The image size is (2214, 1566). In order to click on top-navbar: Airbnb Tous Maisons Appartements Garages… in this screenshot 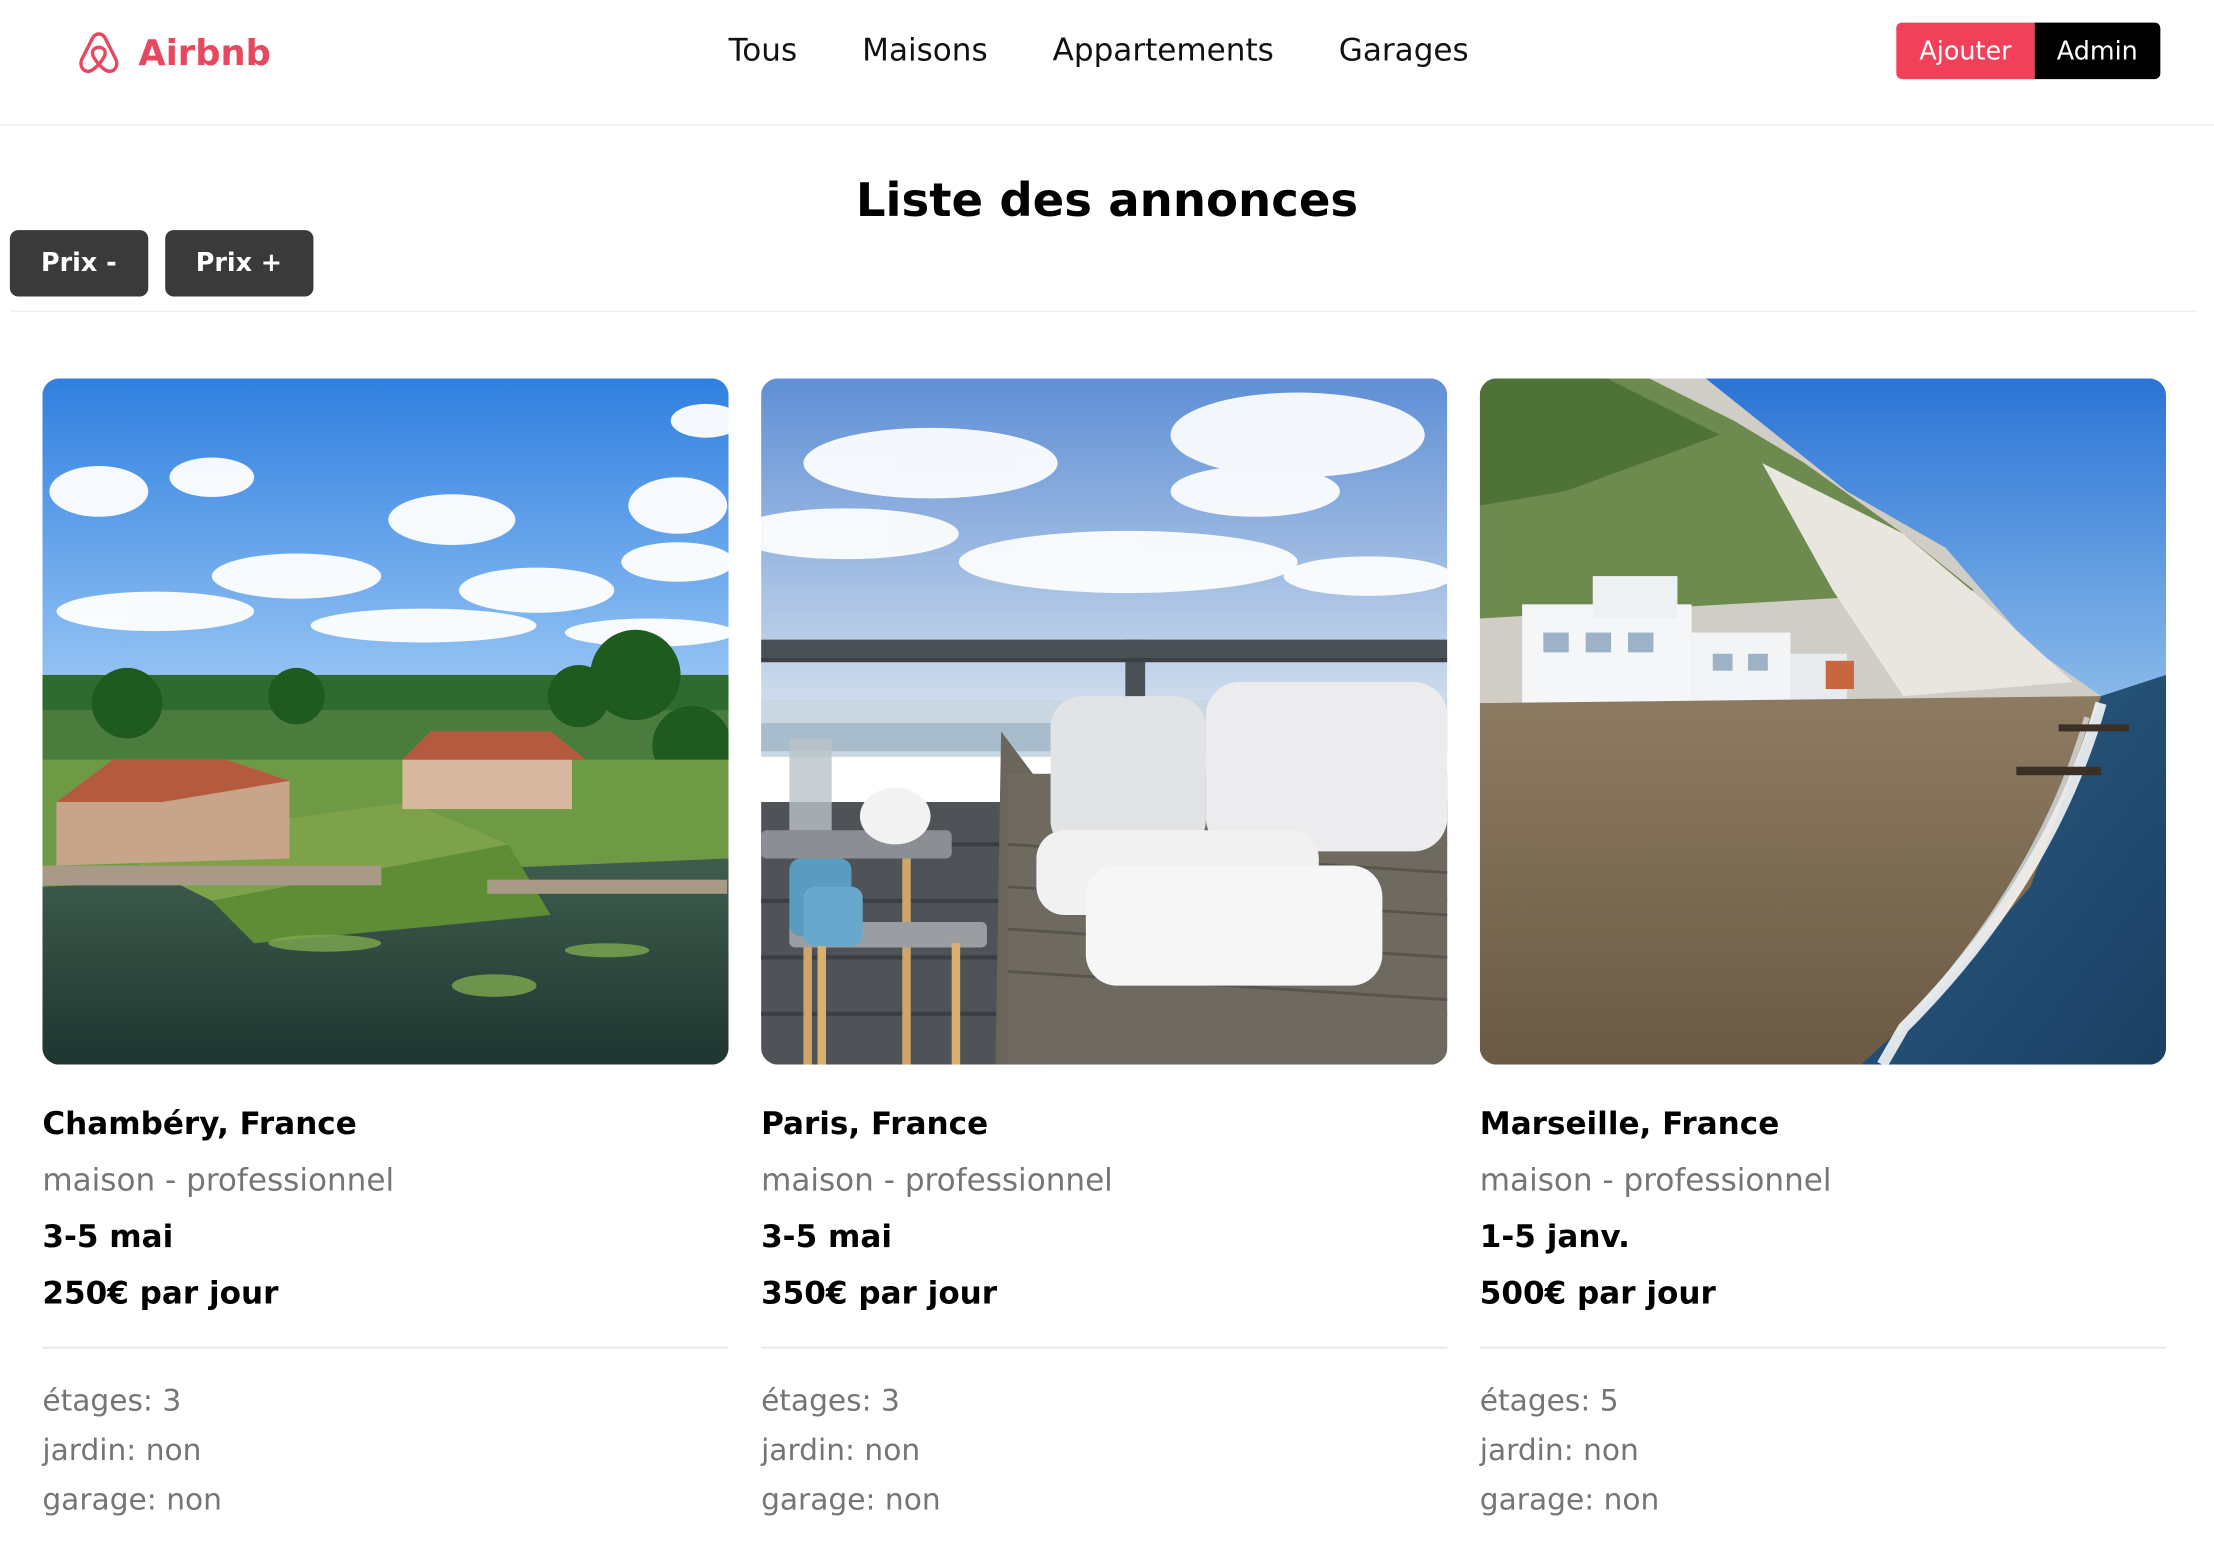, I will do `click(1107, 63)`.